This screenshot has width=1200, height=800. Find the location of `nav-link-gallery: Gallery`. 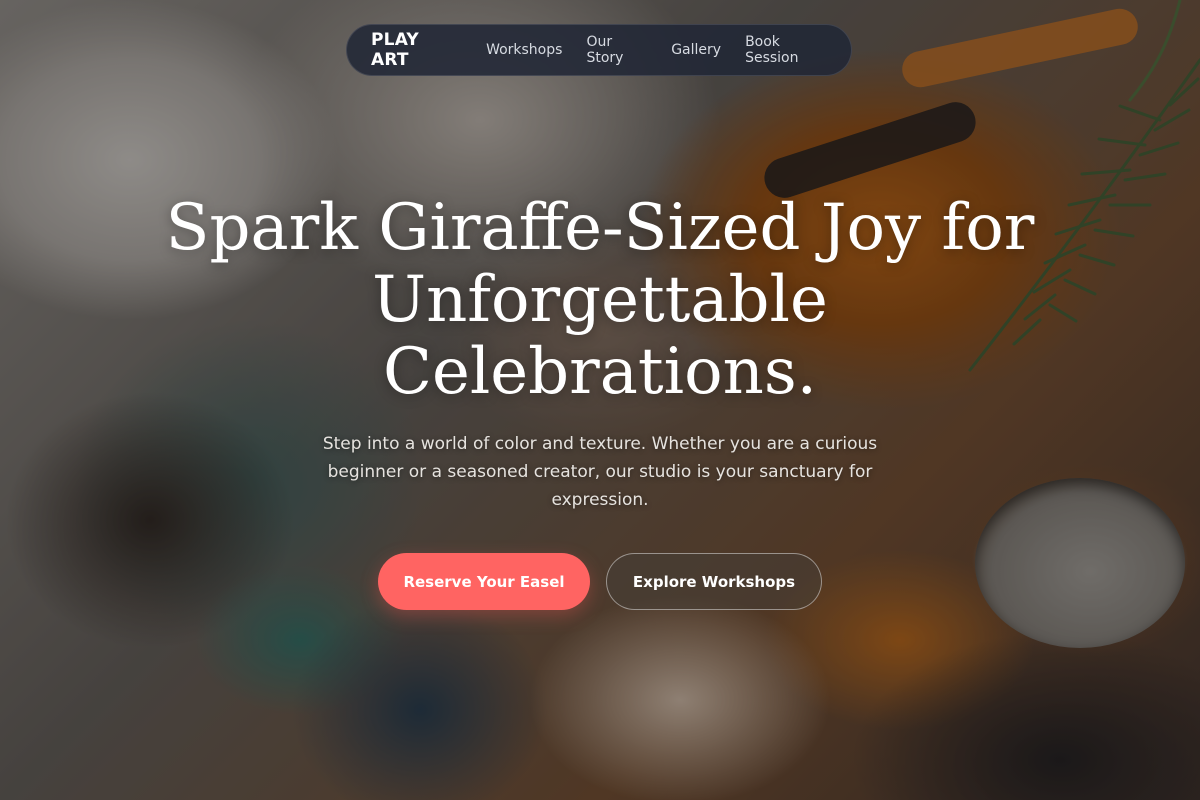

nav-link-gallery: Gallery is located at coordinates (696, 50).